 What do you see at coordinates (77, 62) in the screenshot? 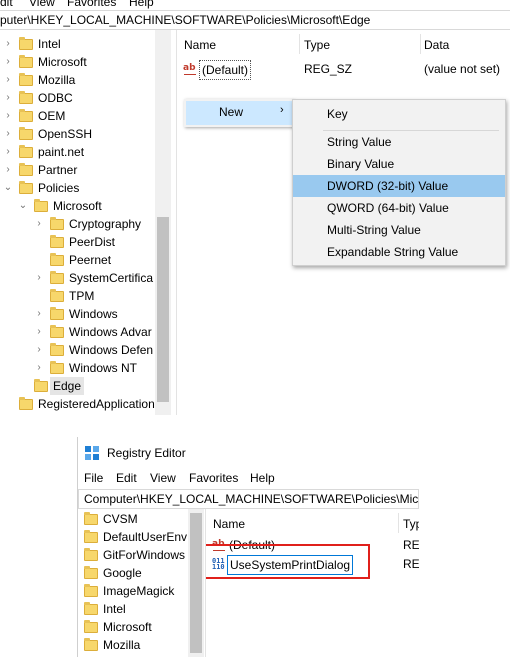
I see `tree-item: › Microsoft` at bounding box center [77, 62].